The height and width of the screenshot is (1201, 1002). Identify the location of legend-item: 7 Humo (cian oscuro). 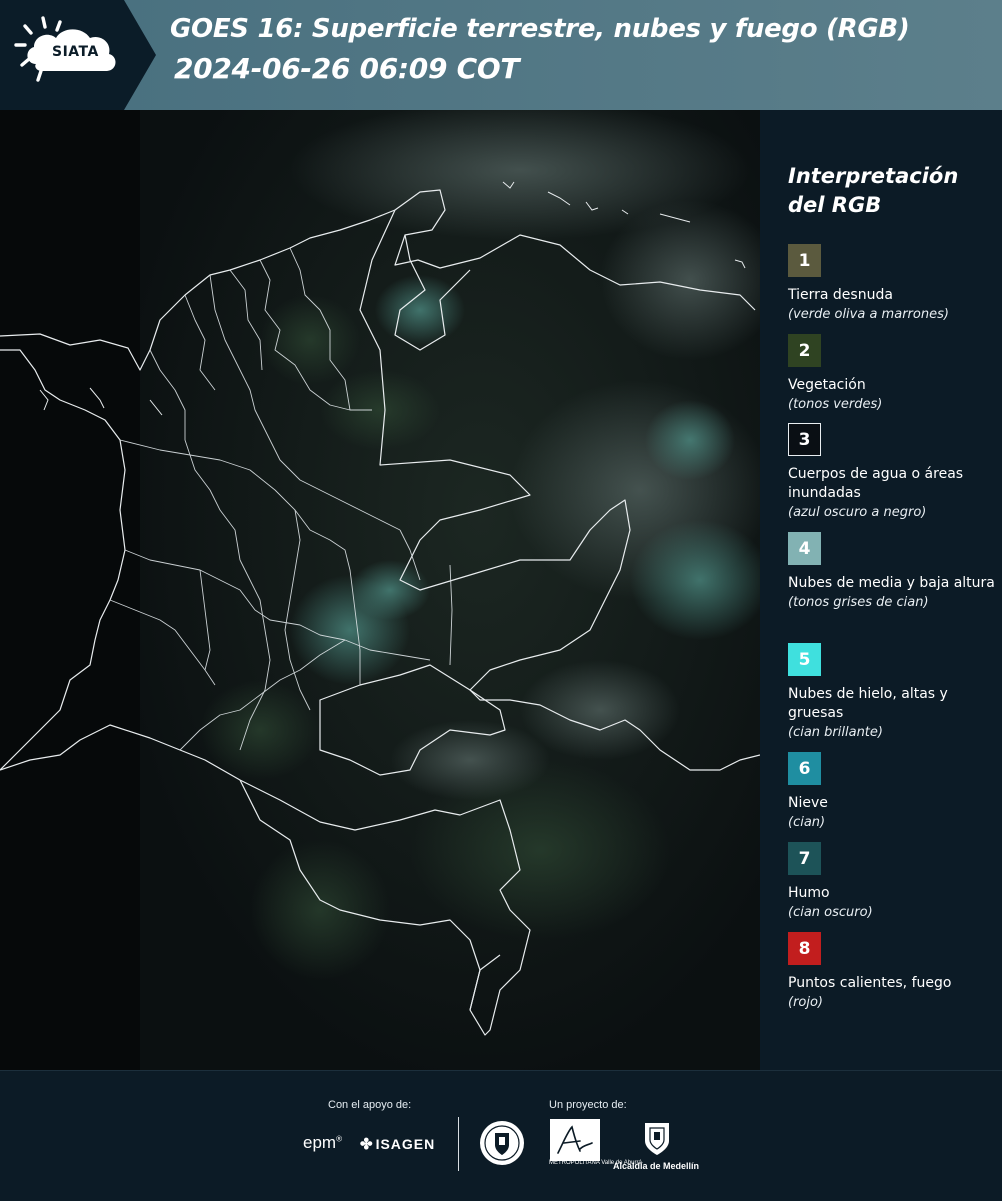
(893, 882).